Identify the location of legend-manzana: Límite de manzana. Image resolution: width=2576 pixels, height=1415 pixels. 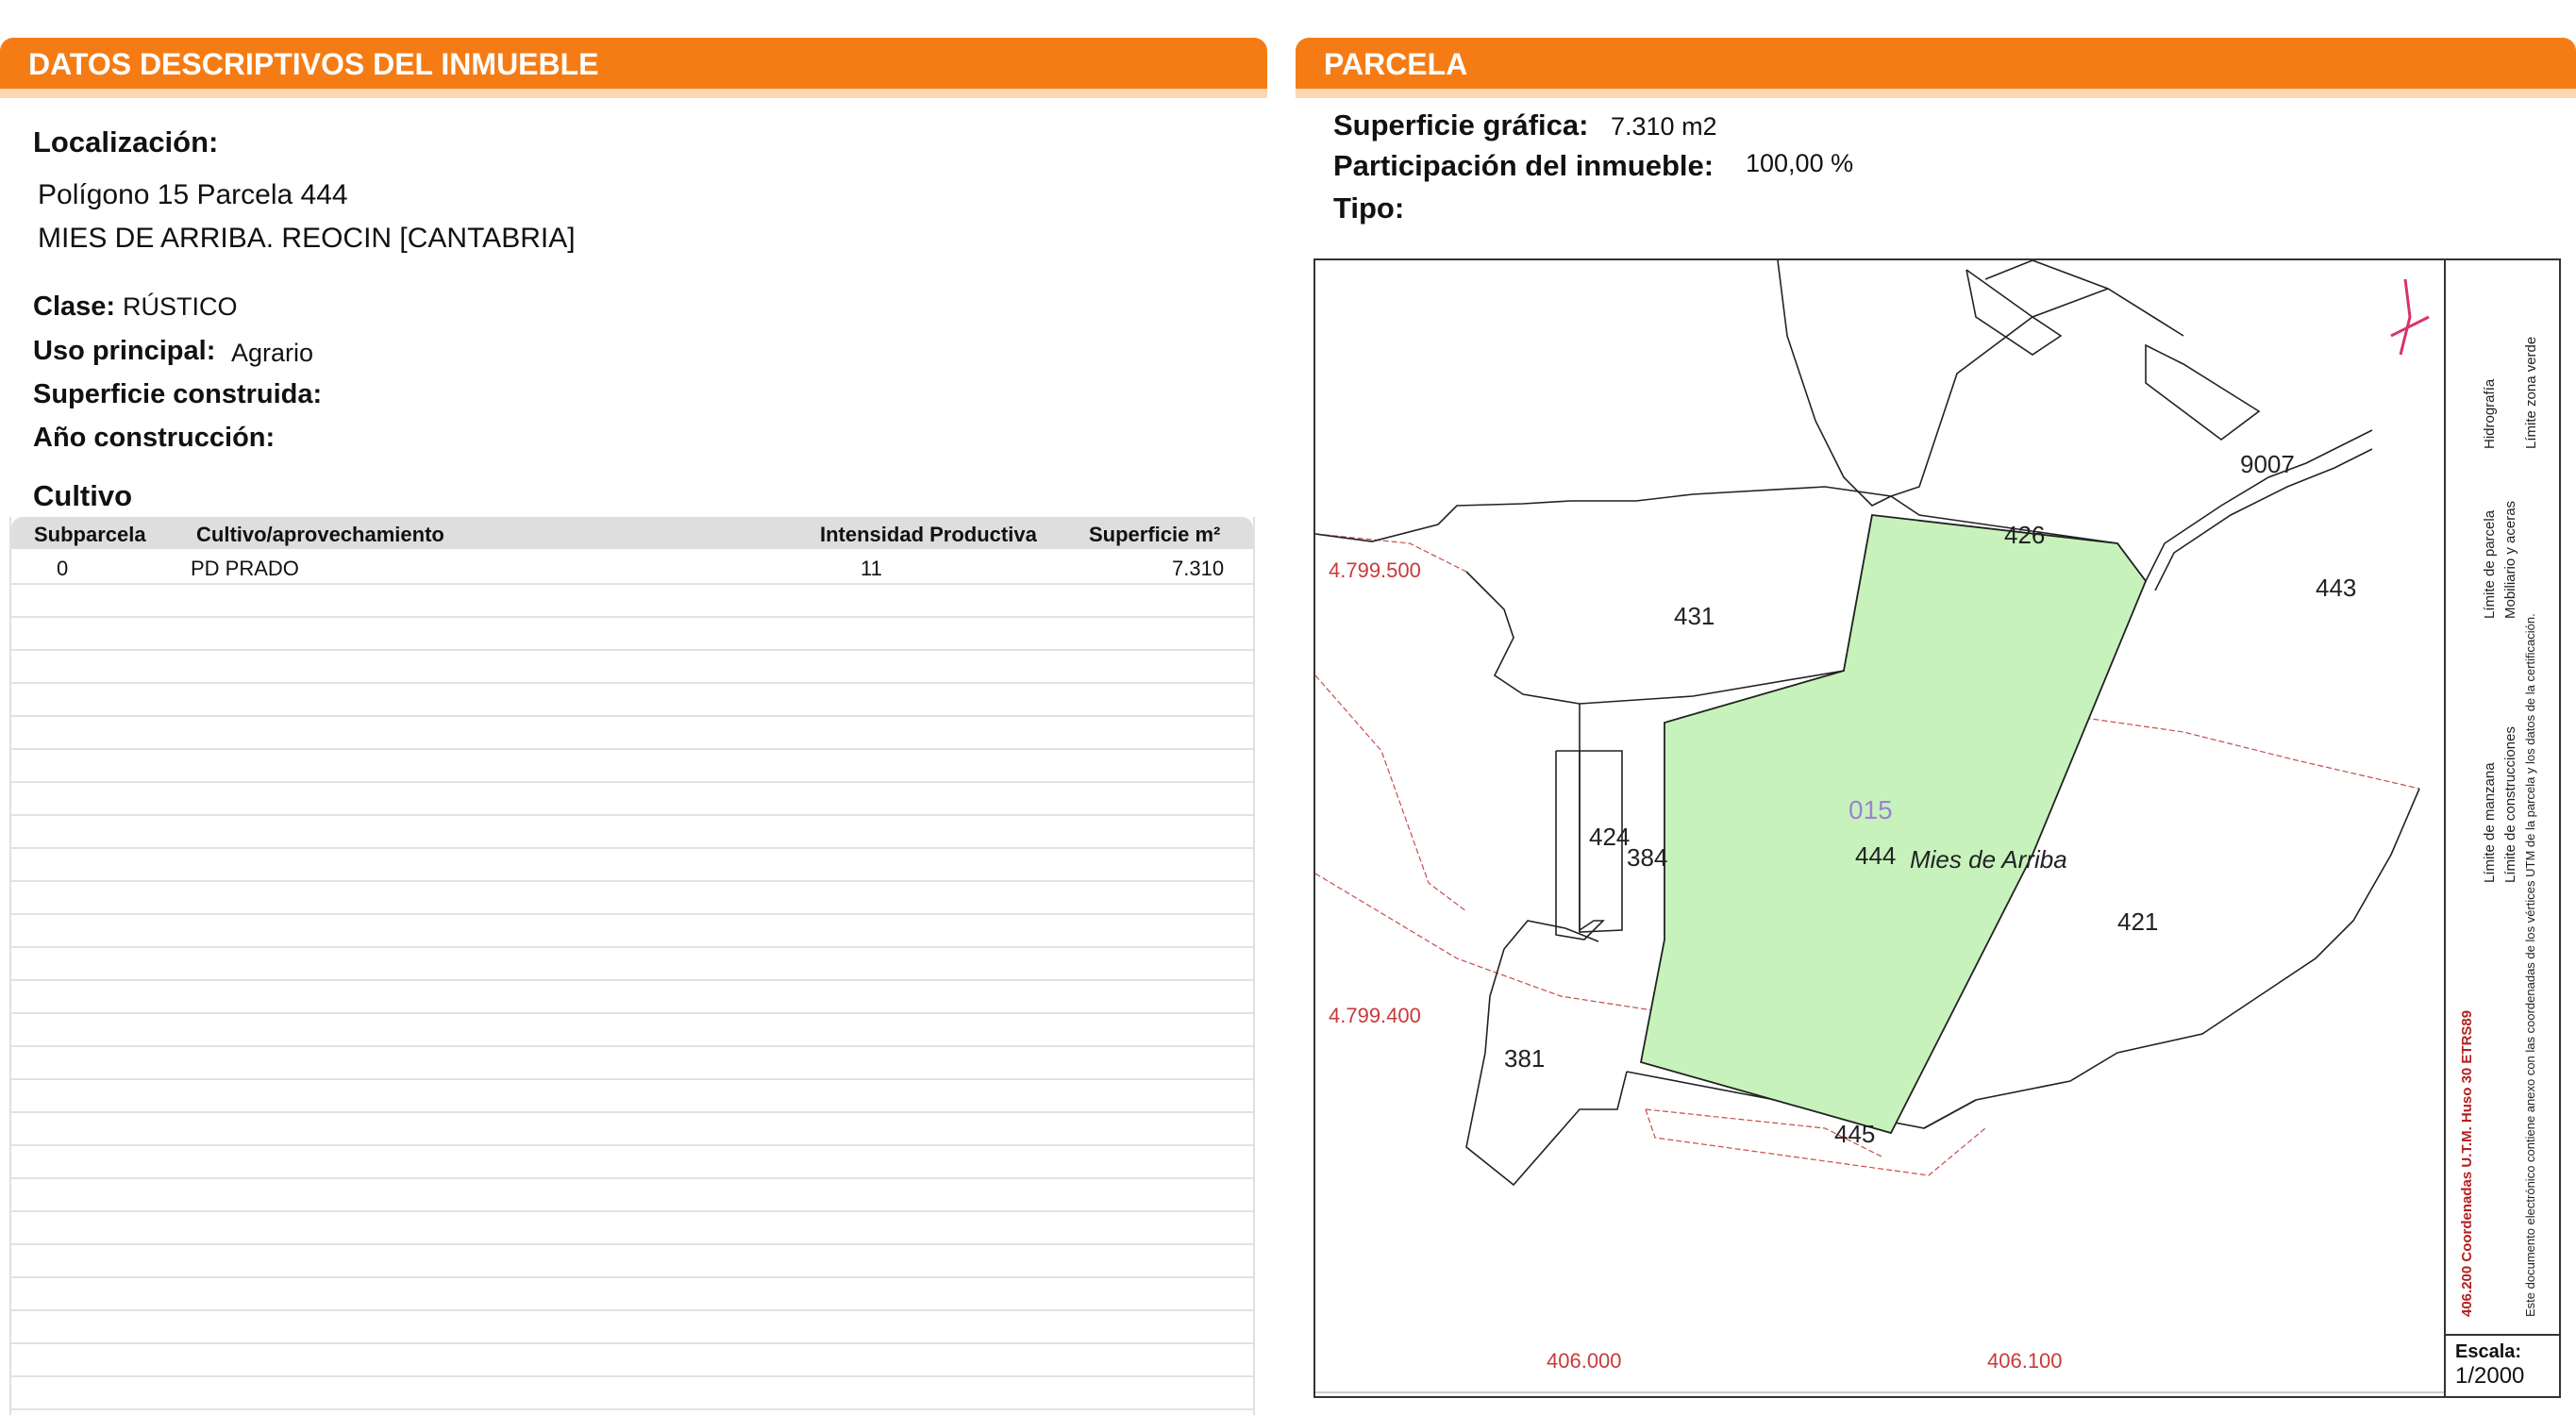
(2490, 822).